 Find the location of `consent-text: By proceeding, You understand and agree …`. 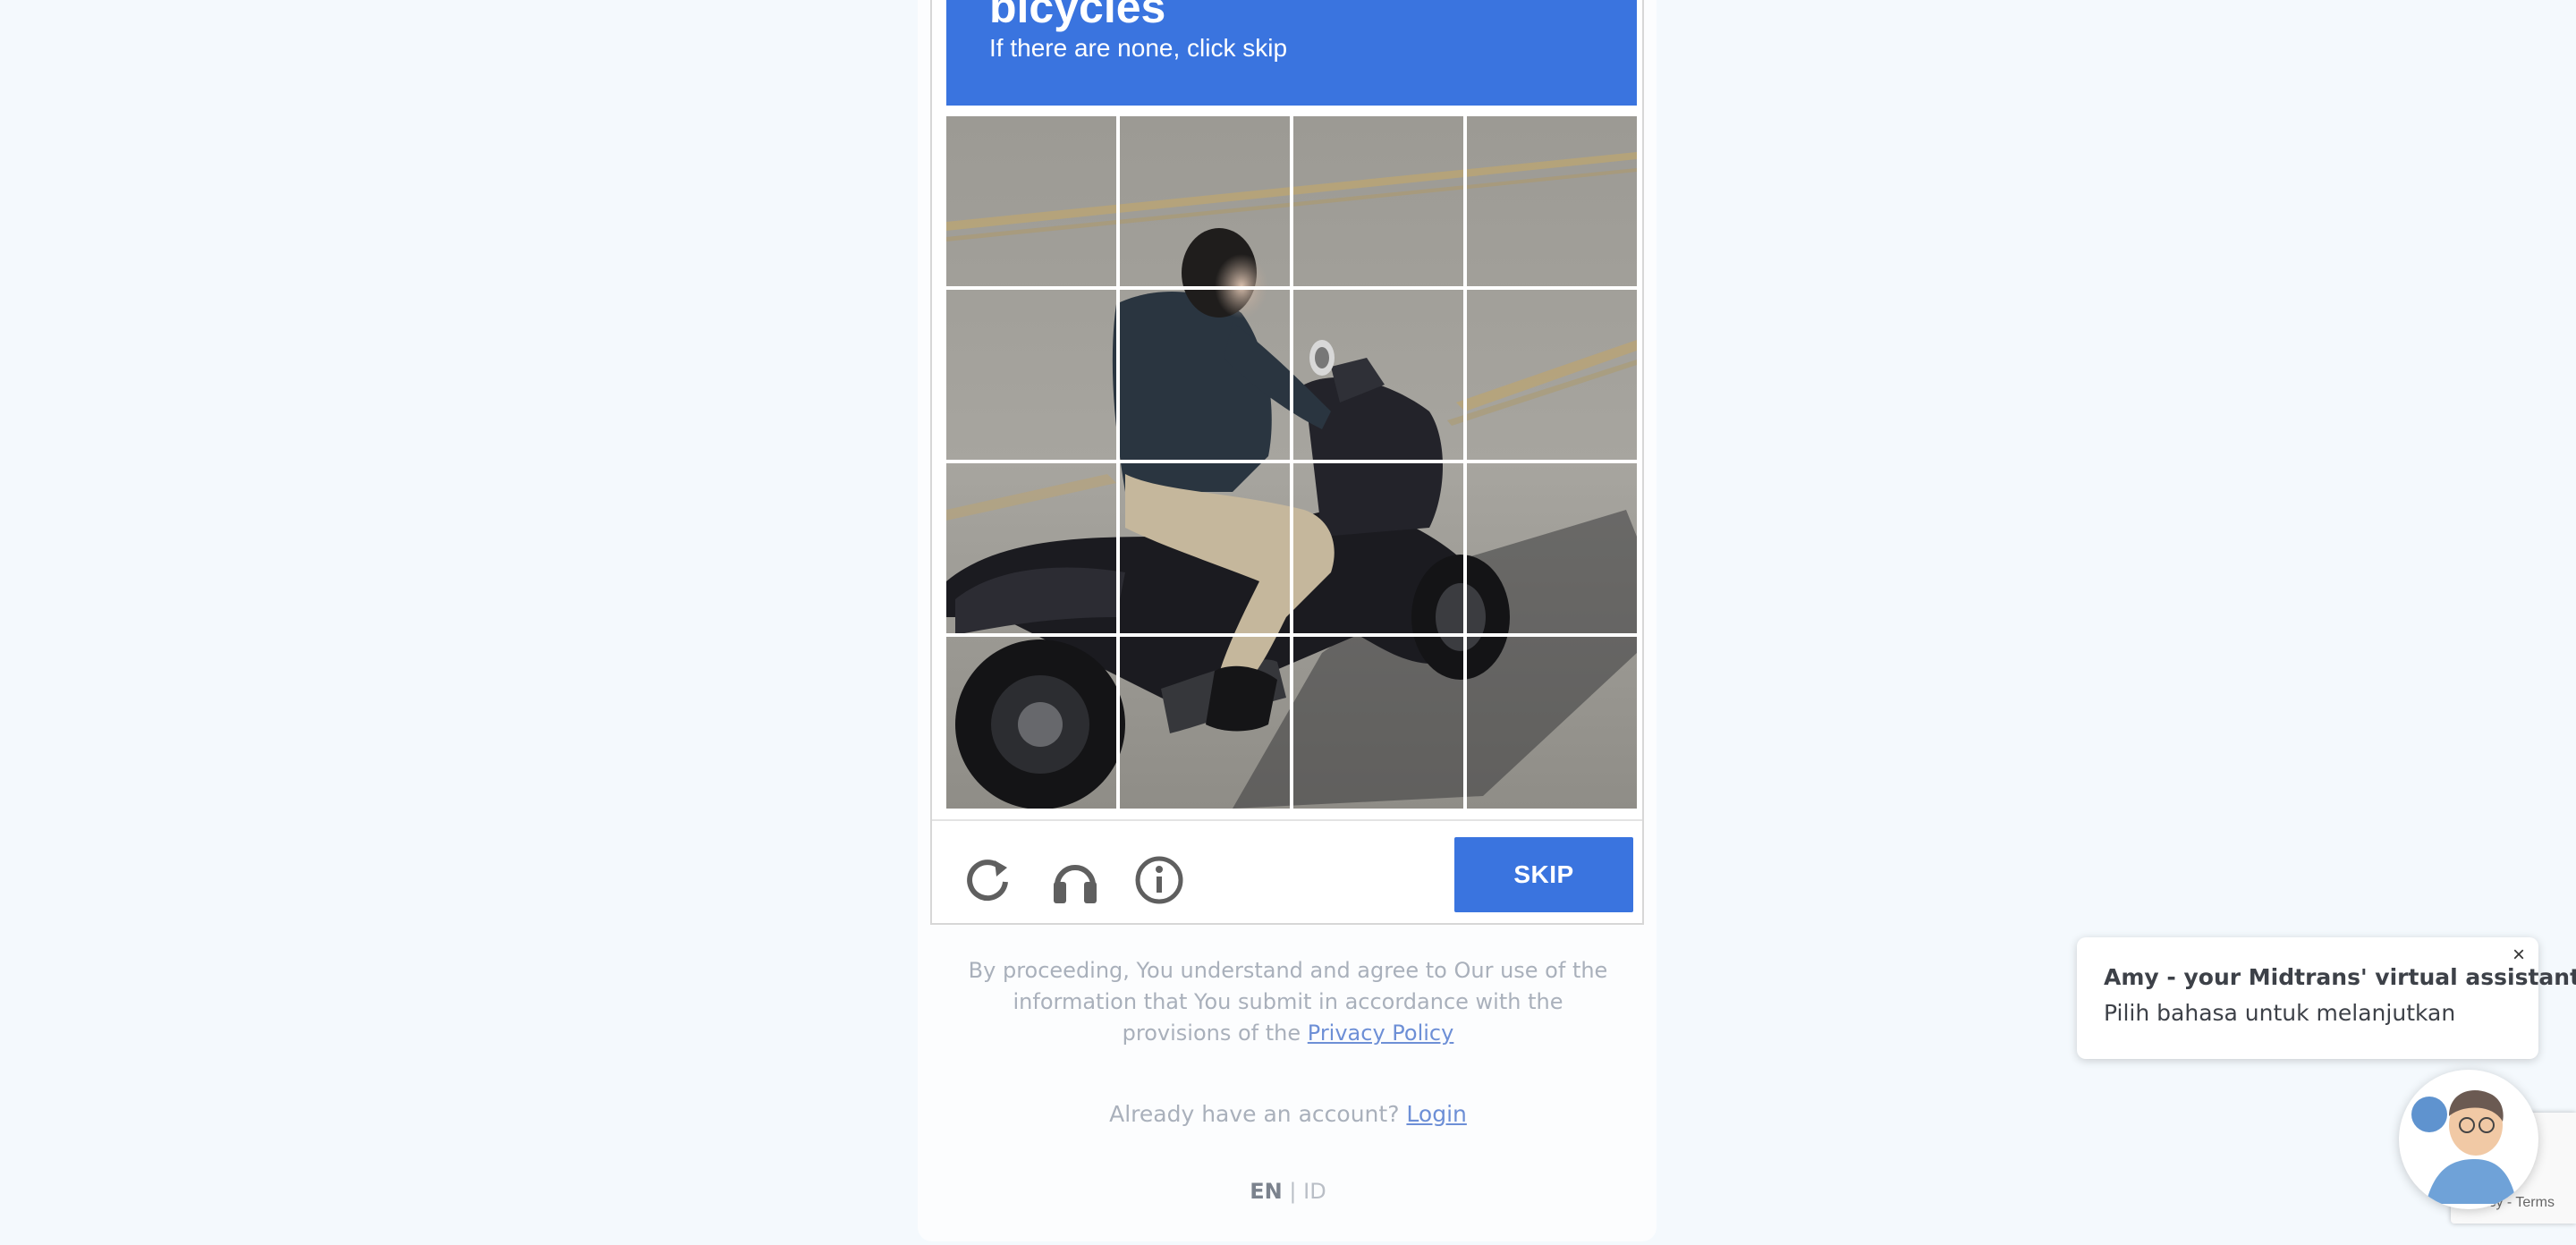

consent-text: By proceeding, You understand and agree … is located at coordinates (1288, 1002).